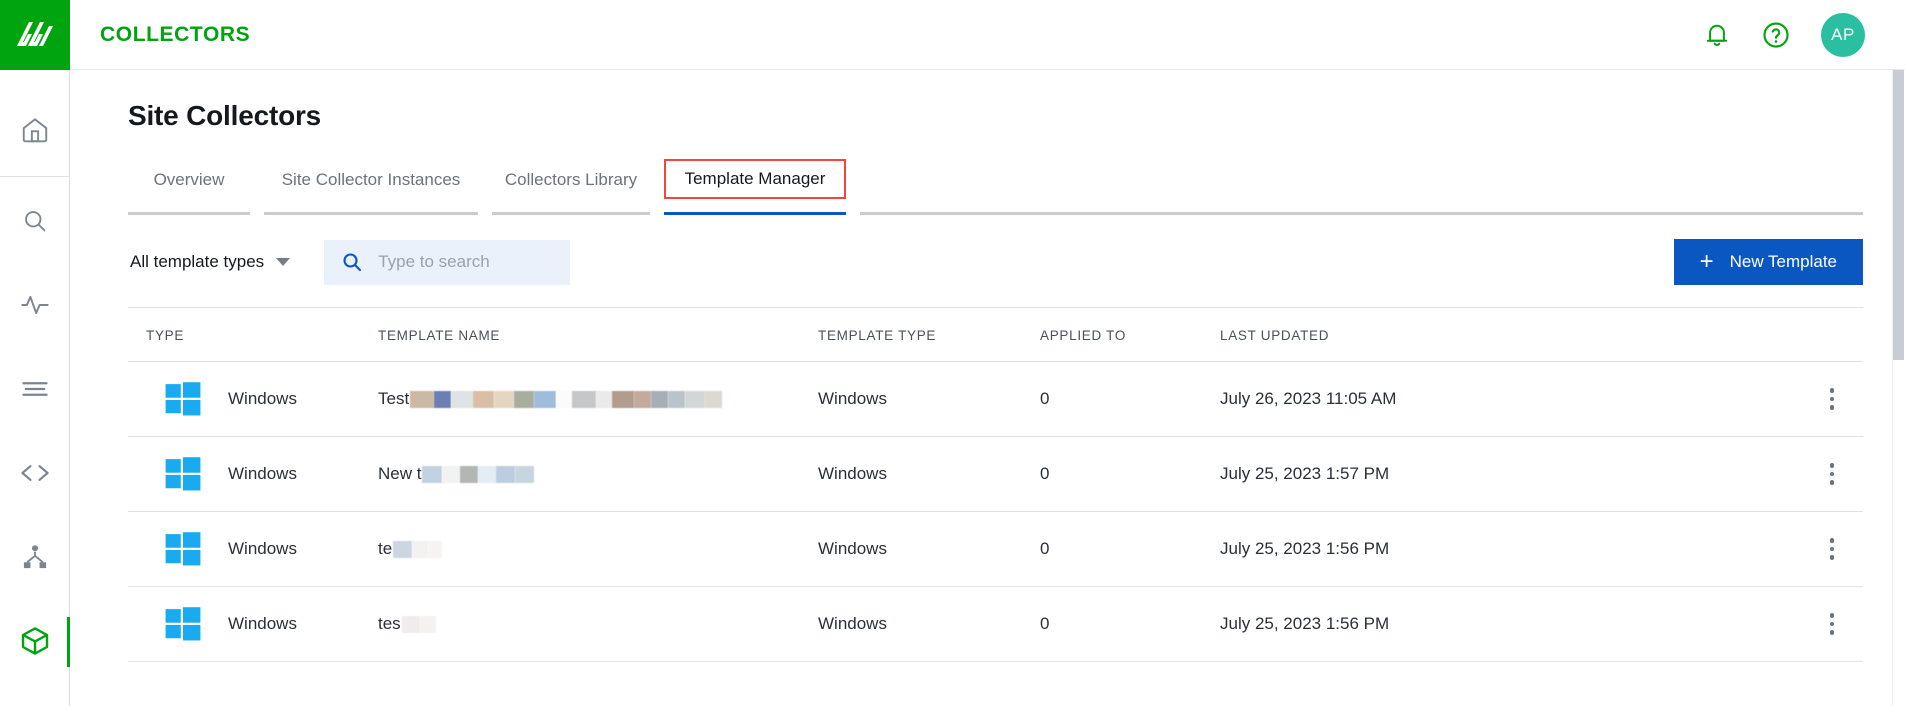 The height and width of the screenshot is (706, 1905). Describe the element at coordinates (1783, 261) in the screenshot. I see `new-template-button-label: New Template` at that location.